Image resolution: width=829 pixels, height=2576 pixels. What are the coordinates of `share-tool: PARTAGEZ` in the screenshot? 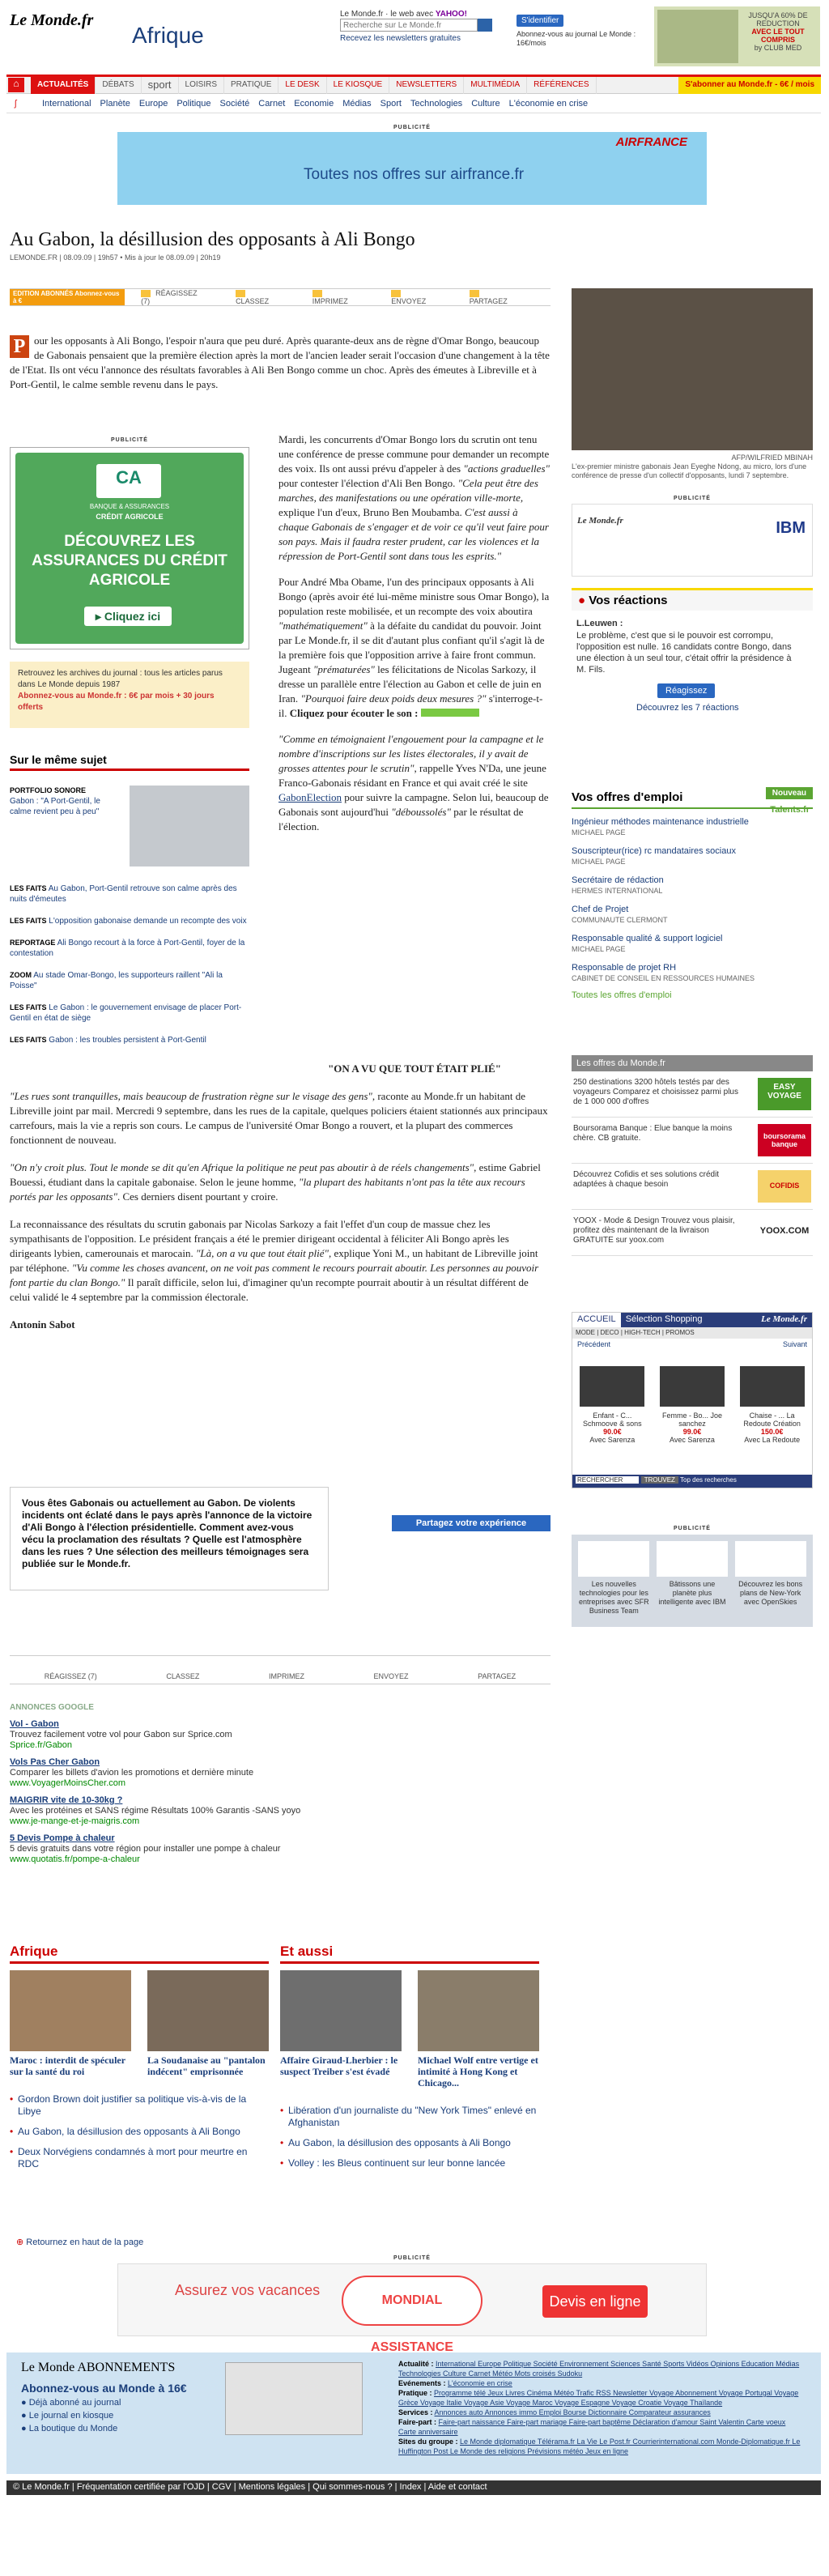 It's located at (493, 297).